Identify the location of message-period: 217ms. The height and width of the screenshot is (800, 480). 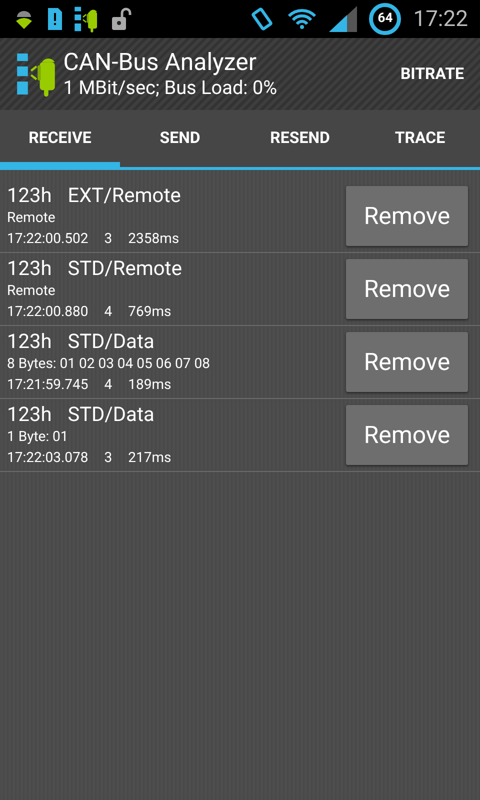
(150, 458).